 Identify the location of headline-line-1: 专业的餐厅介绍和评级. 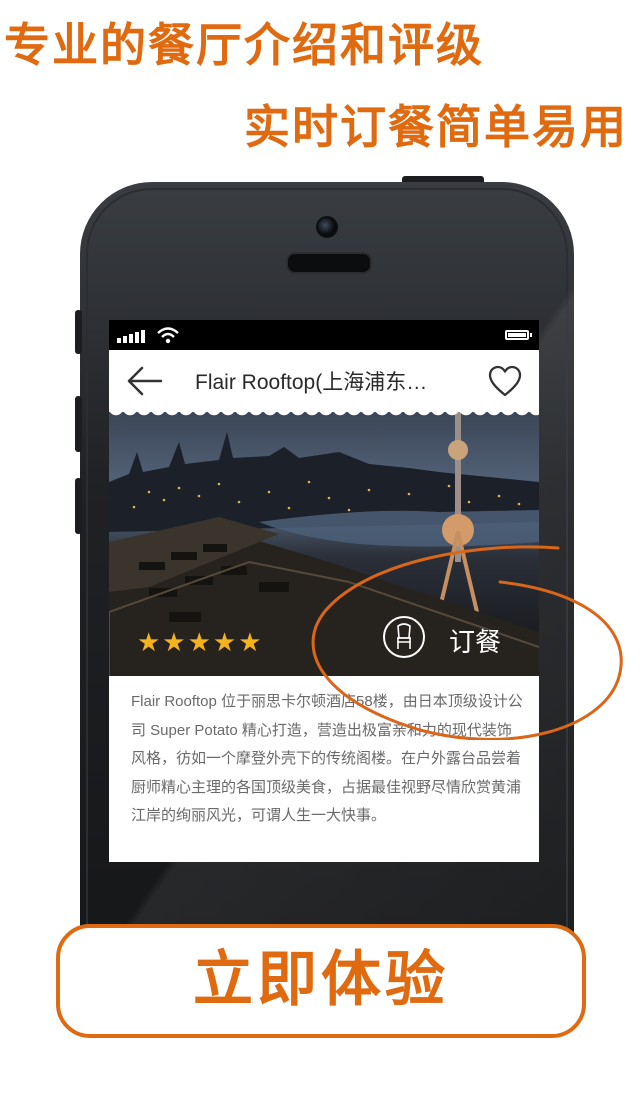
(244, 45).